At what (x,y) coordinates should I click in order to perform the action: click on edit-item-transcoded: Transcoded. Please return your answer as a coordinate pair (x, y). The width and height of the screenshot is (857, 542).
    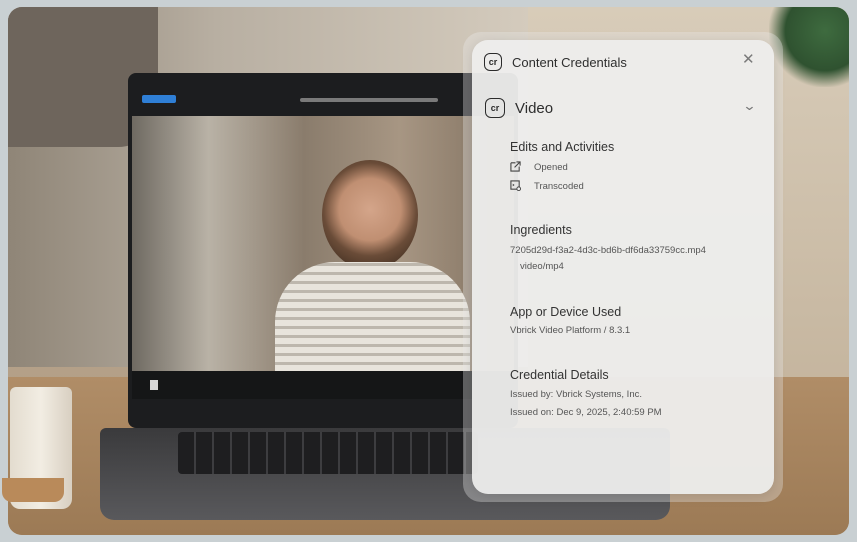
    Looking at the image, I should click on (559, 186).